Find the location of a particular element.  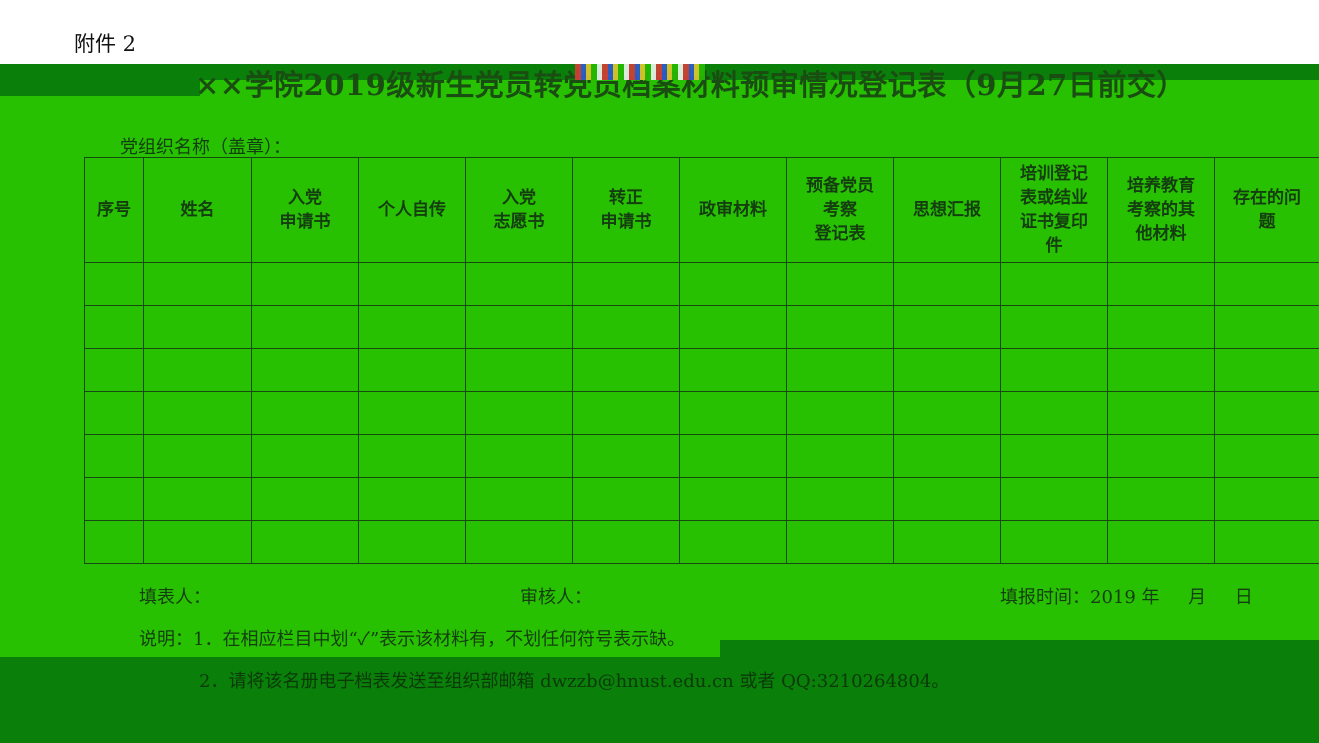

render-artifact is located at coordinates (640, 72).